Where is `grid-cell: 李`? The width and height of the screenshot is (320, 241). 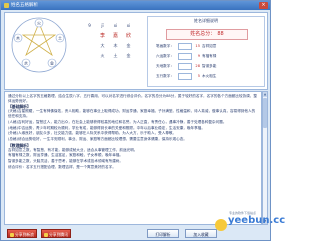 grid-cell: 李 is located at coordinates (102, 36).